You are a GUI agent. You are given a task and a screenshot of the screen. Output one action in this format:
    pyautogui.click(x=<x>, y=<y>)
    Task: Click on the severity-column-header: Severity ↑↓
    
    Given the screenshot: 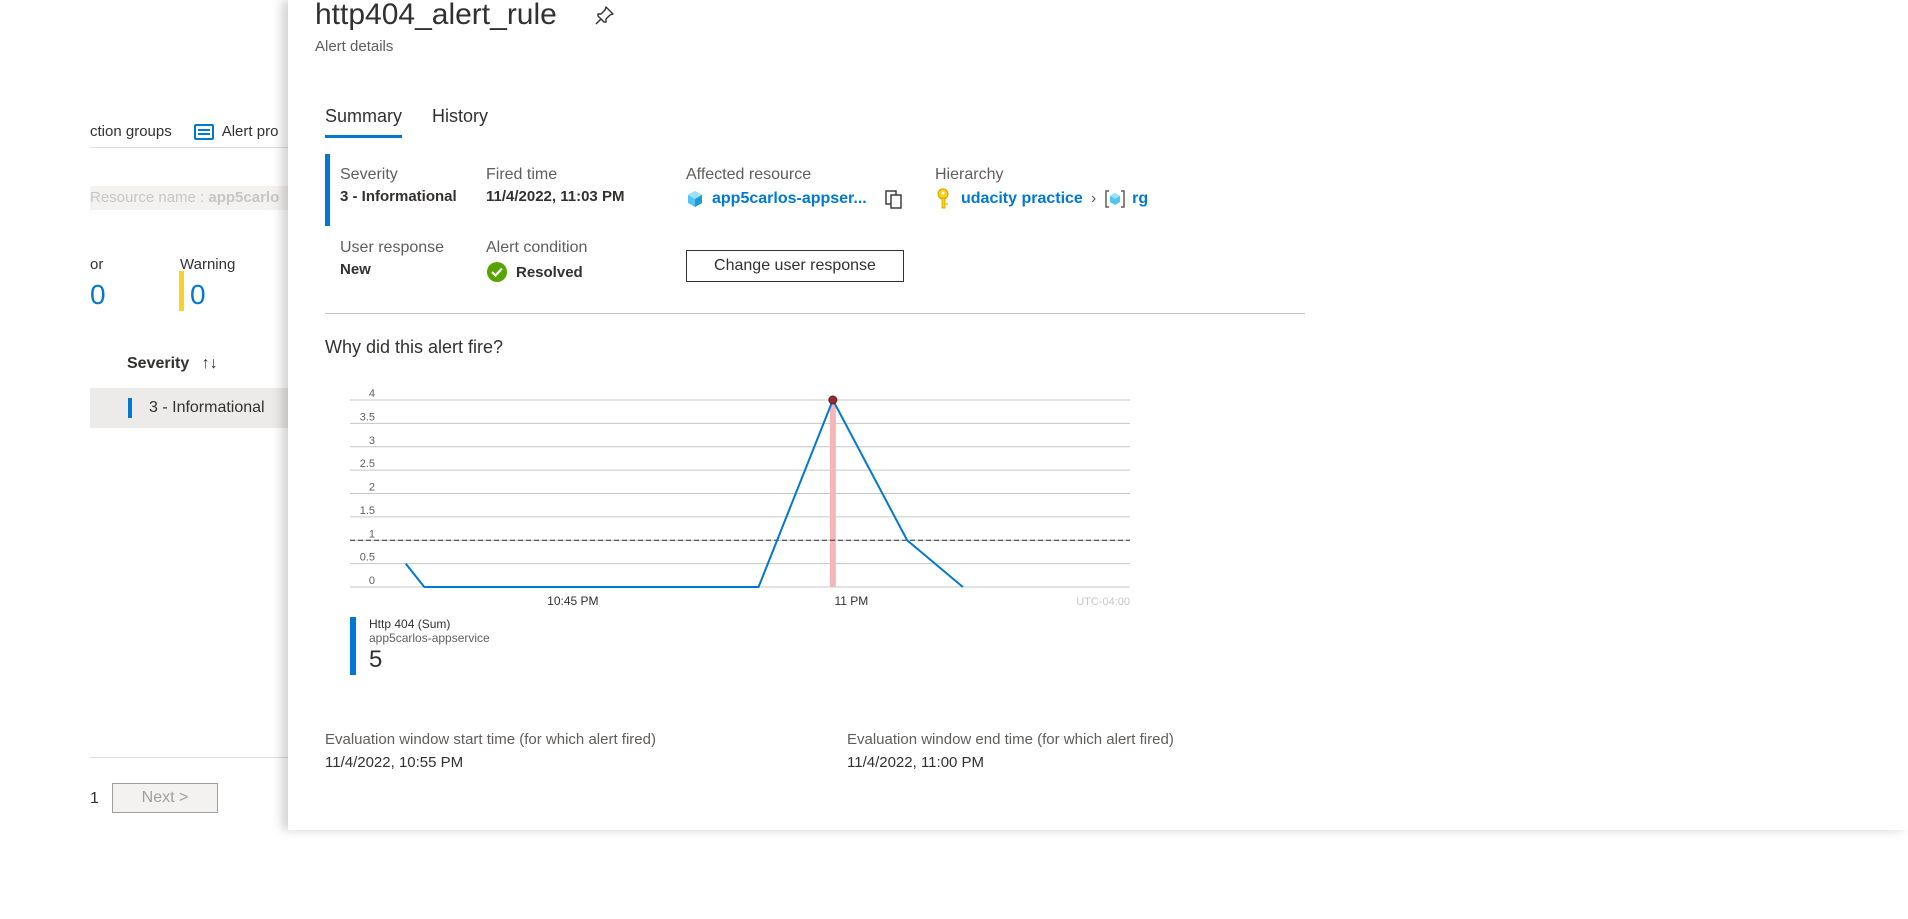 What is the action you would take?
    pyautogui.click(x=172, y=364)
    